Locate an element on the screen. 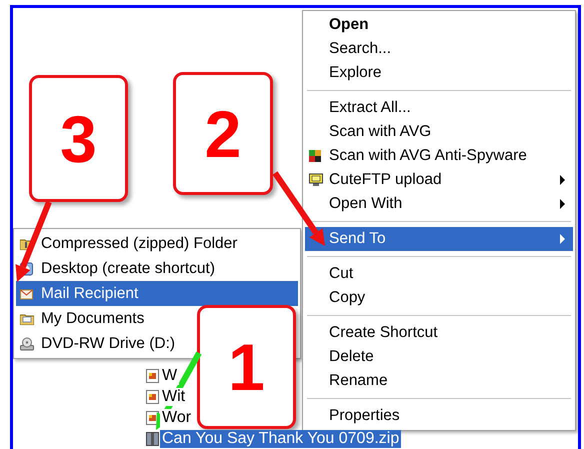 This screenshot has width=584, height=449. step-callout: 2 is located at coordinates (223, 133).